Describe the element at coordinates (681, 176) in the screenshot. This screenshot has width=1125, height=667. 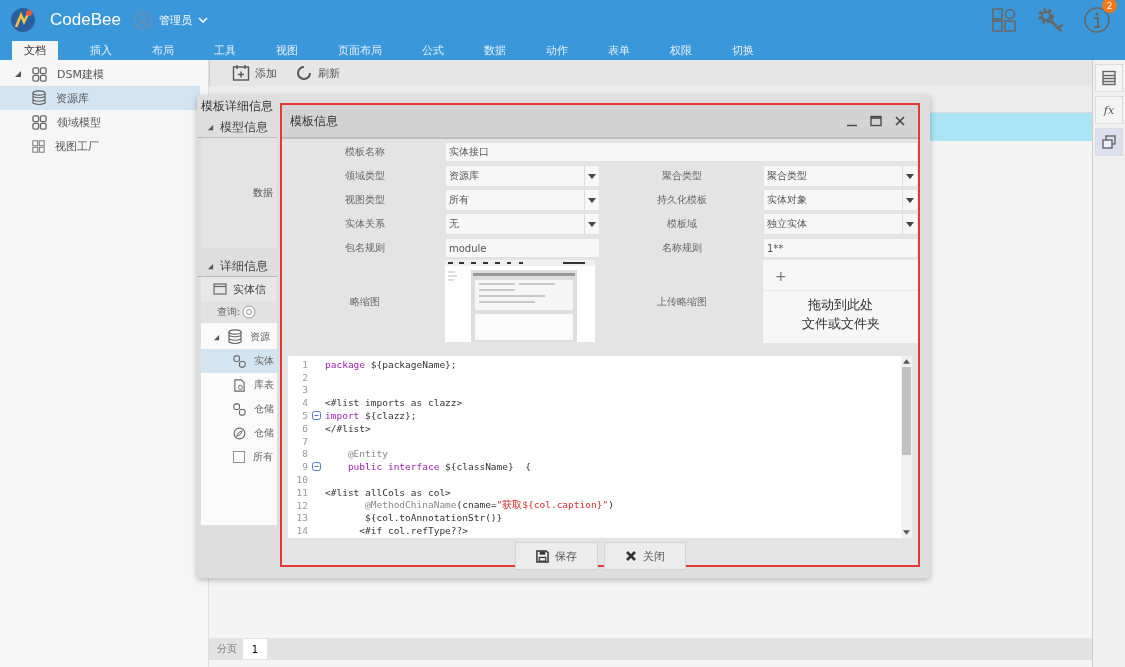
I see `field-label: 聚合类型` at that location.